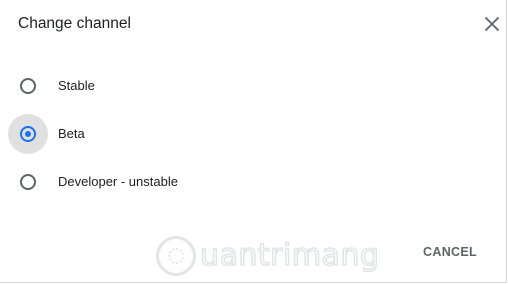 This screenshot has width=508, height=284. Describe the element at coordinates (289, 255) in the screenshot. I see `watermark-text: uantrimang` at that location.